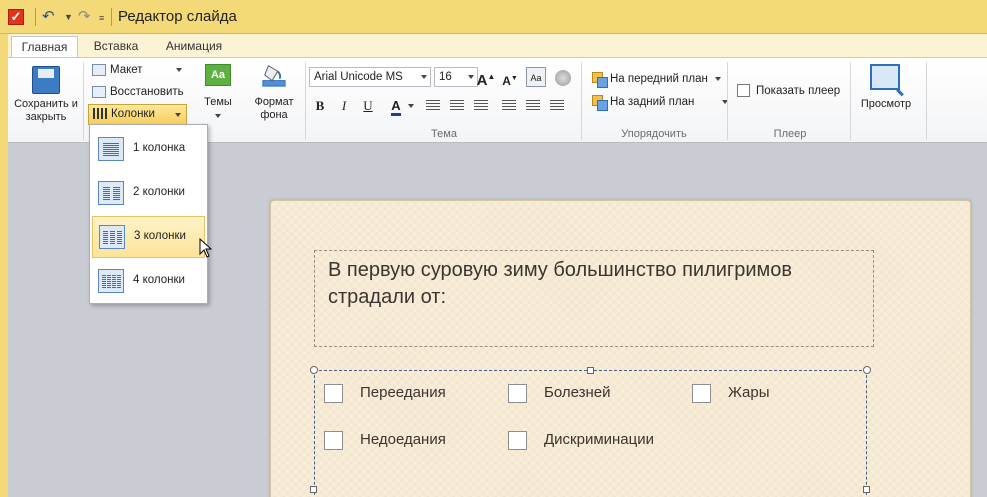 This screenshot has height=497, width=987. Describe the element at coordinates (493, 17) in the screenshot. I see `title-bar: ✓ ↶ ▼ ↷ ≡ Редактор слайда` at that location.